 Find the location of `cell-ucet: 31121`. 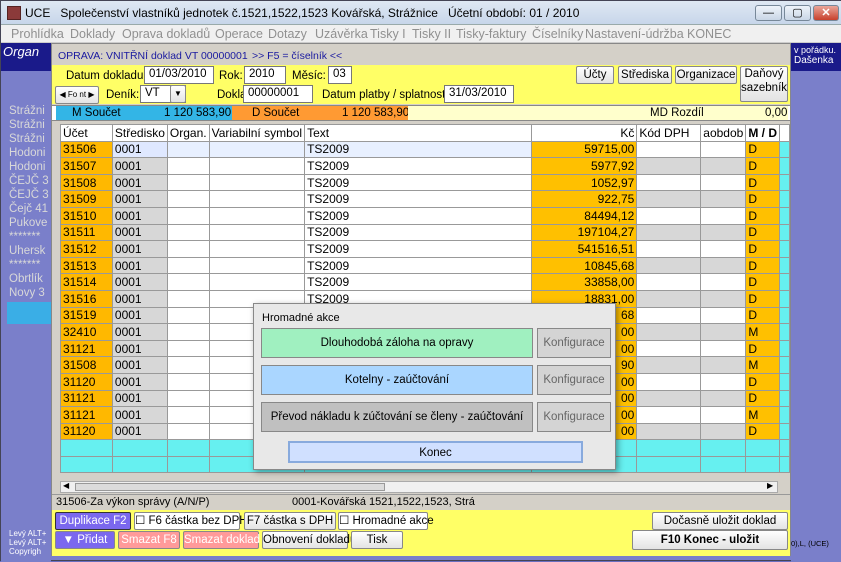

cell-ucet: 31121 is located at coordinates (86, 348).